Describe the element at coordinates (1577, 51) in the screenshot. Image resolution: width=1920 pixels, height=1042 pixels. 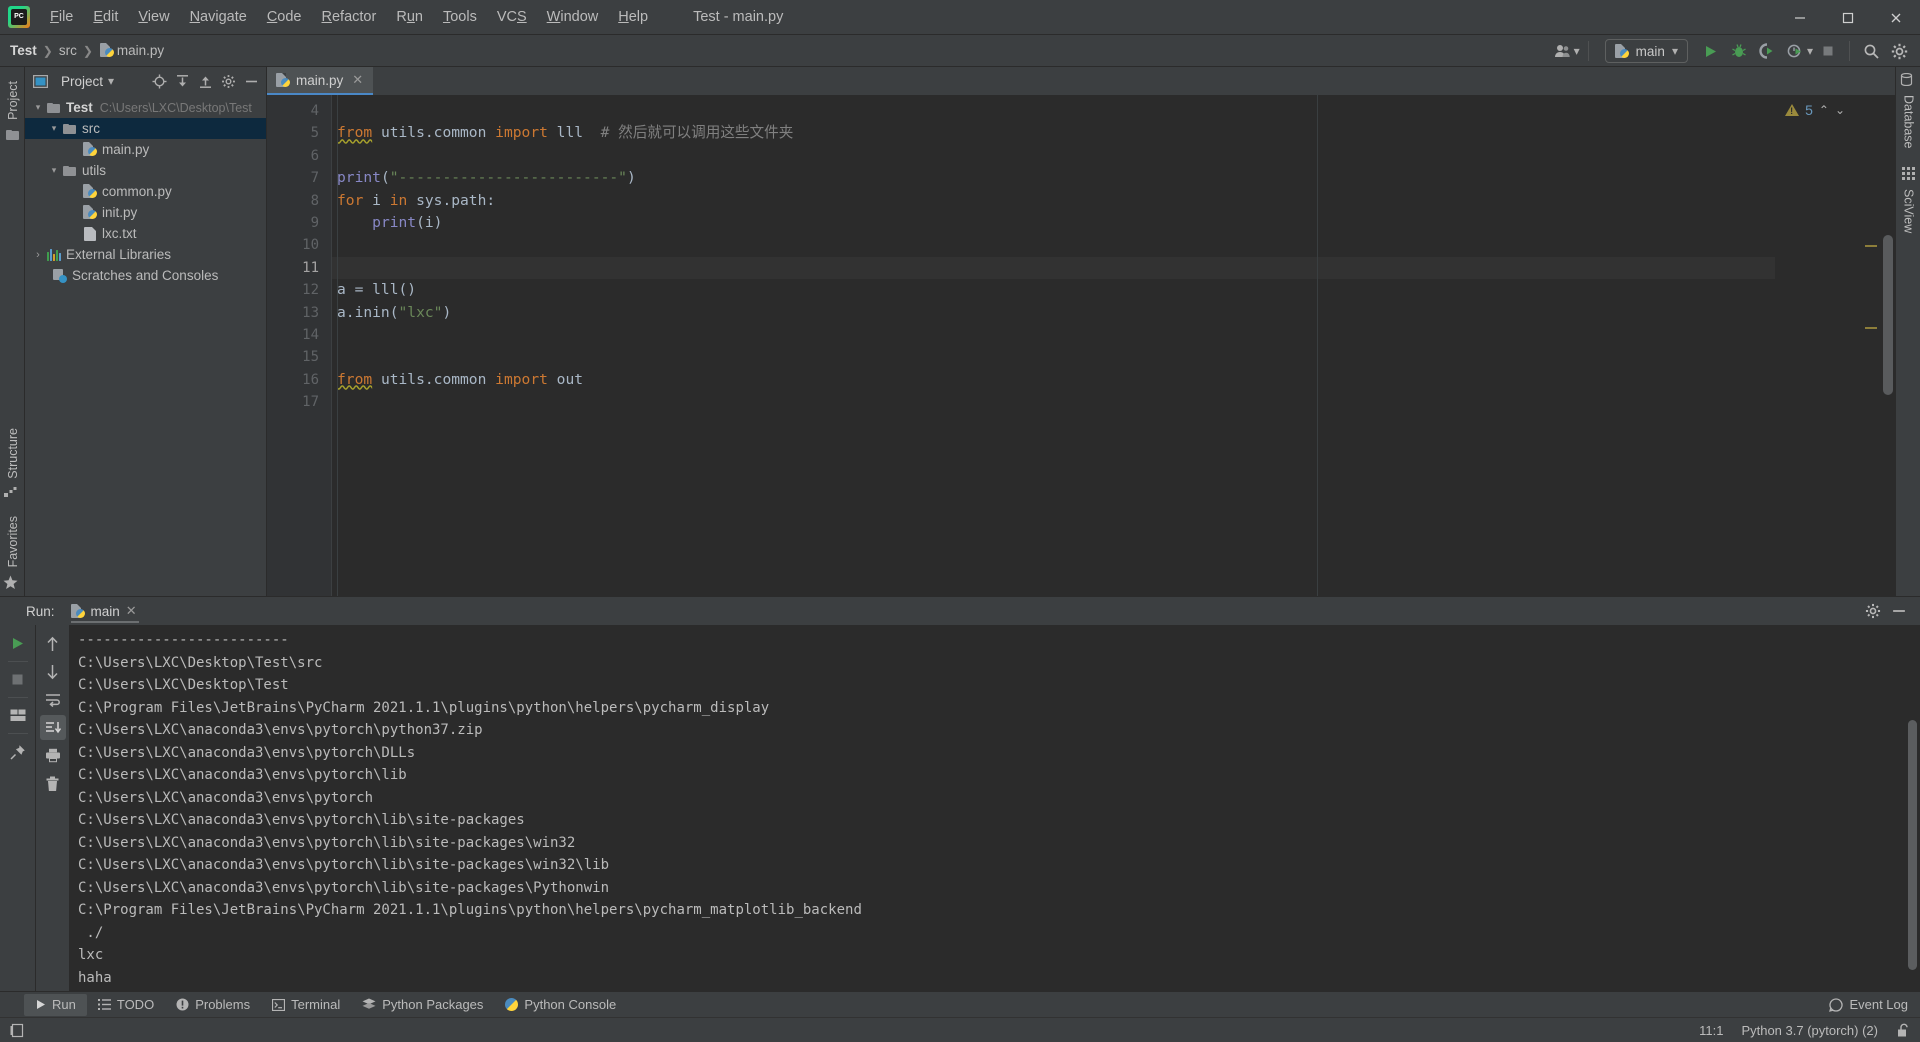
I see `account-chevron-down-icon: ▾` at that location.